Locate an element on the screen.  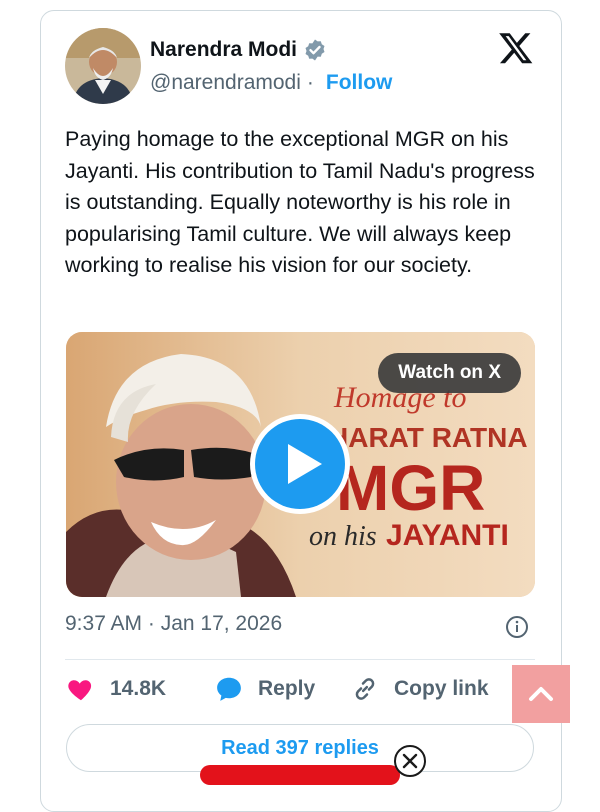
author-name-text: Narendra Modi is located at coordinates (223, 50).